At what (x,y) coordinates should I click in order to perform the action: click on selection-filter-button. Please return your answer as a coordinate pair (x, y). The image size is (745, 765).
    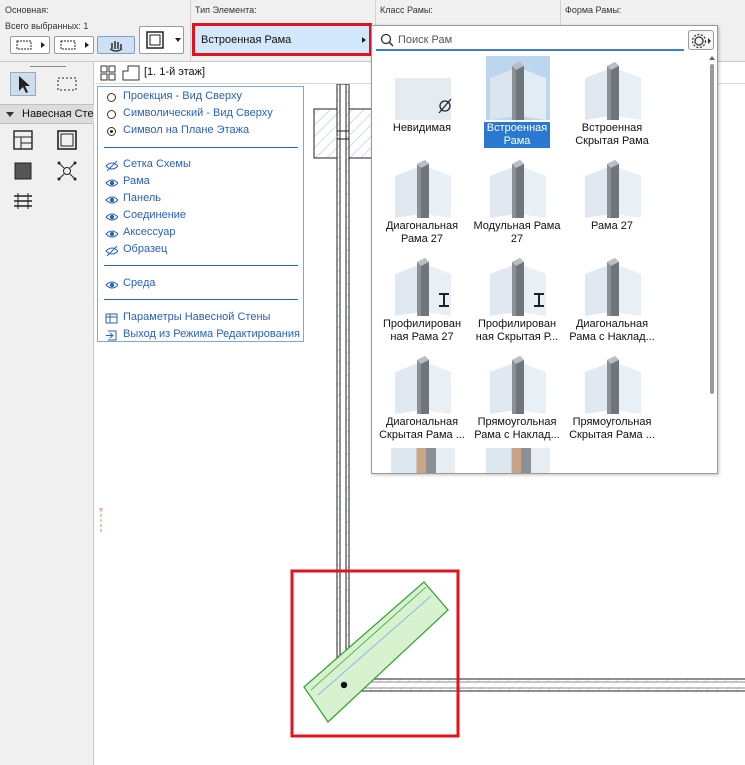
    Looking at the image, I should click on (30, 45).